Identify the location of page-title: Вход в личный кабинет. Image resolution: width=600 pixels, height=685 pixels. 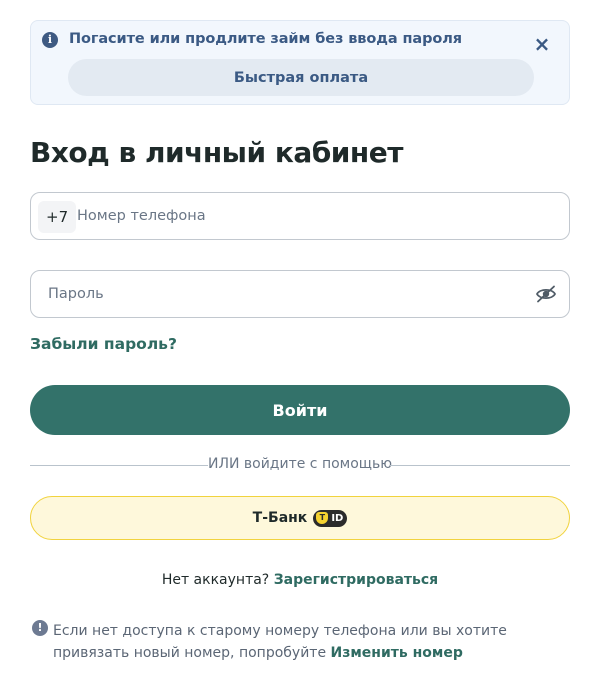
(216, 152).